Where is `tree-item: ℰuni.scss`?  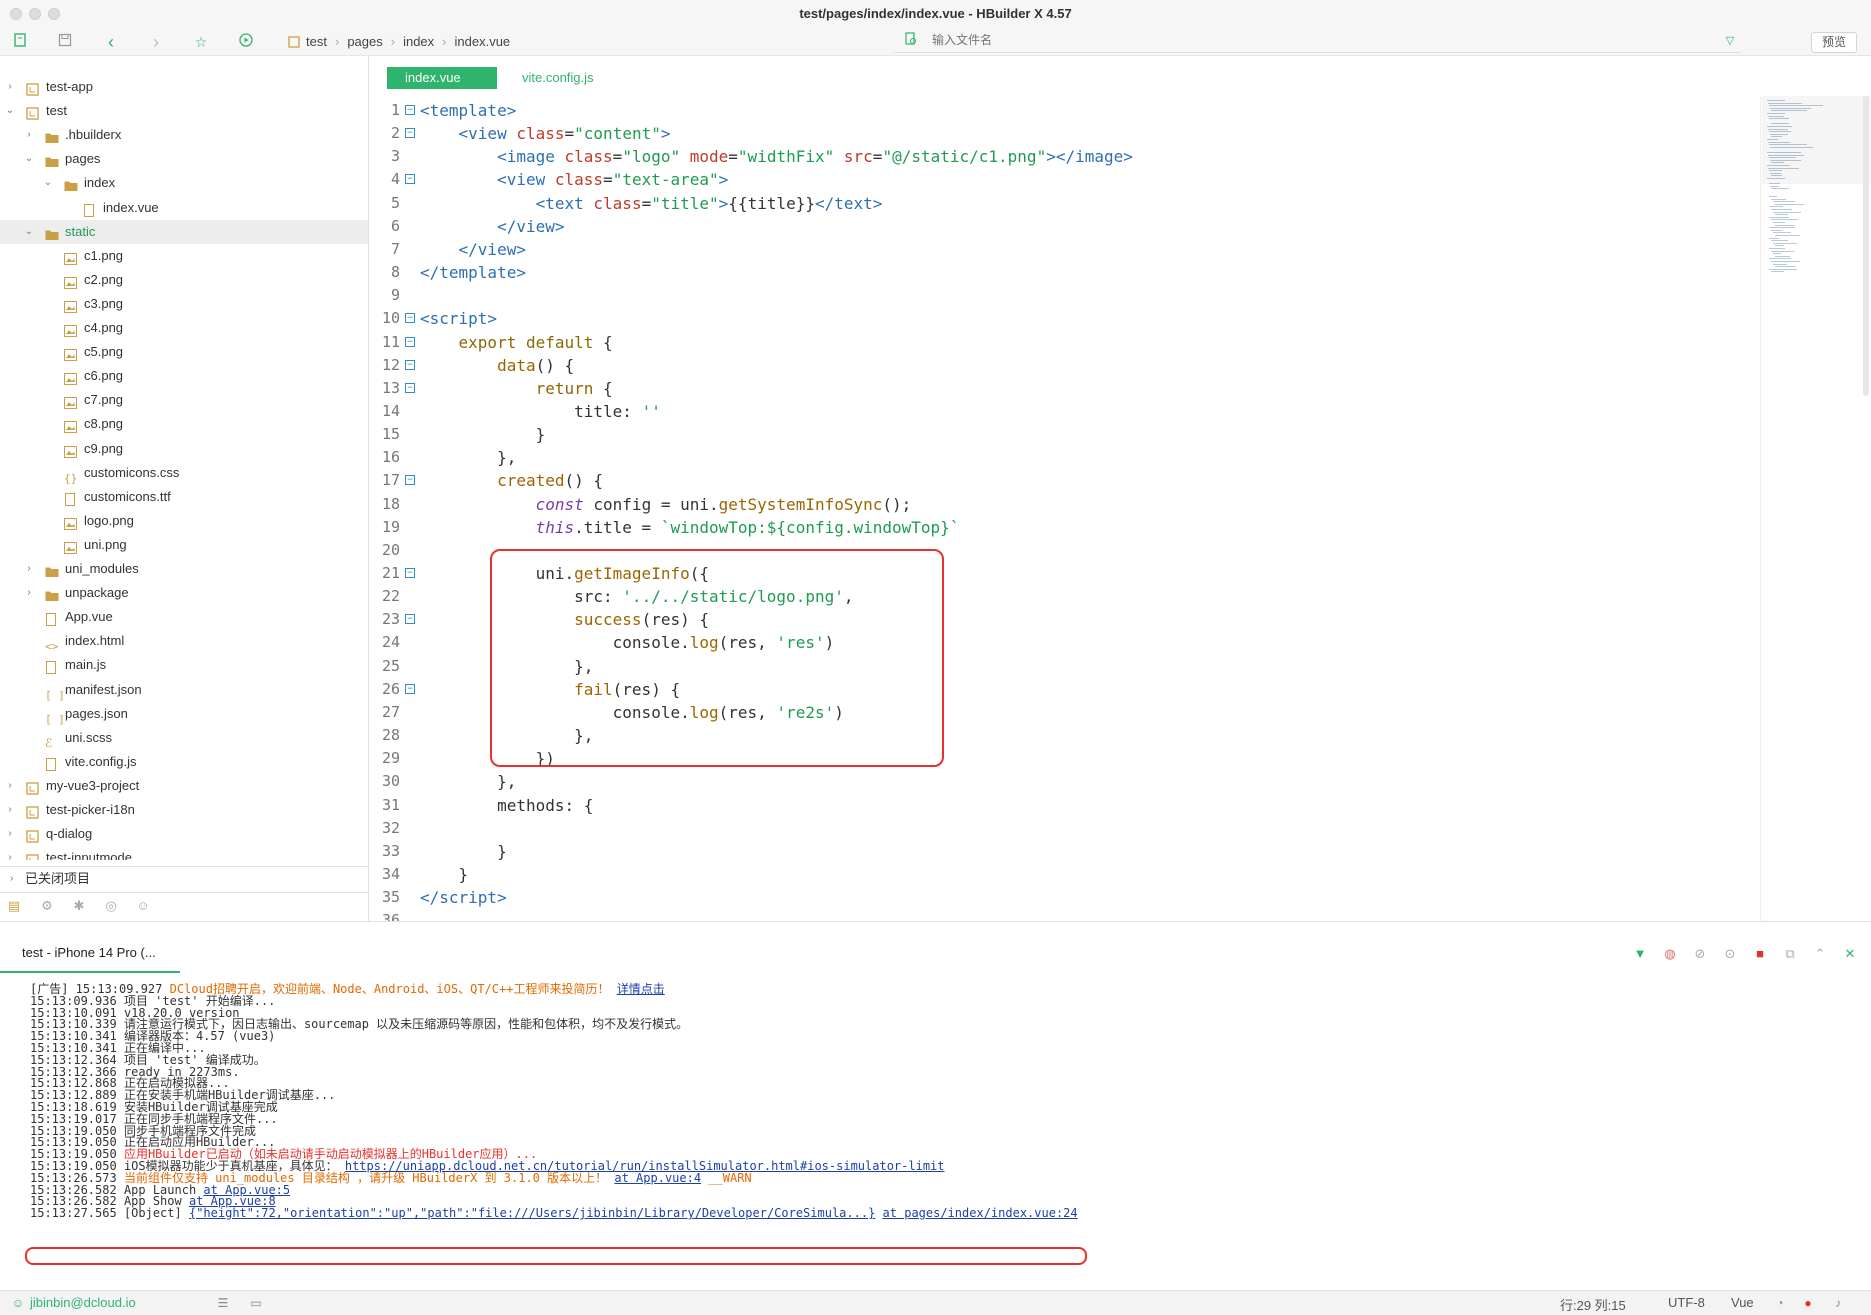
tree-item: ℰuni.scss is located at coordinates (184, 738).